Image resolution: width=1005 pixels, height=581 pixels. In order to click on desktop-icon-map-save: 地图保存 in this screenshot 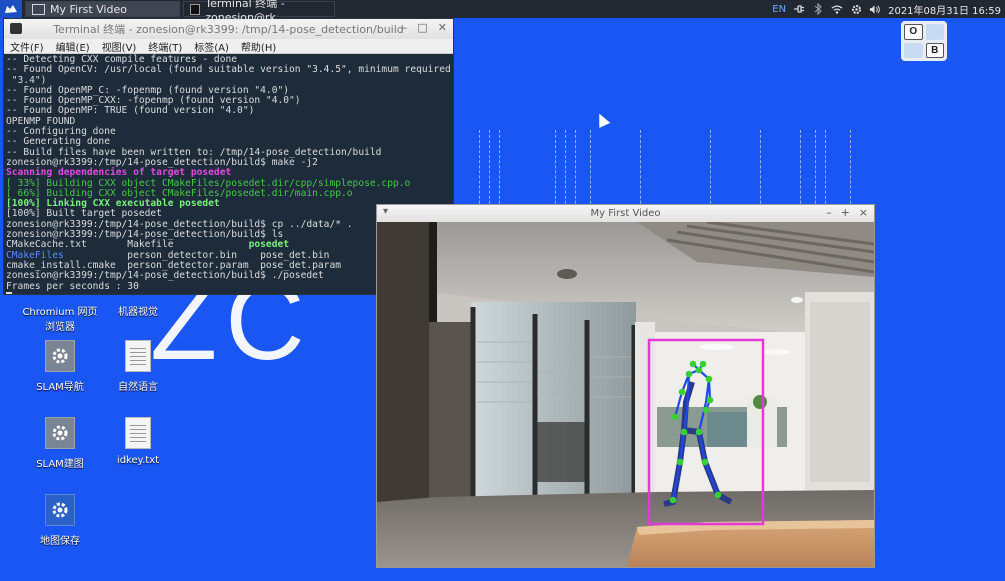, I will do `click(60, 520)`.